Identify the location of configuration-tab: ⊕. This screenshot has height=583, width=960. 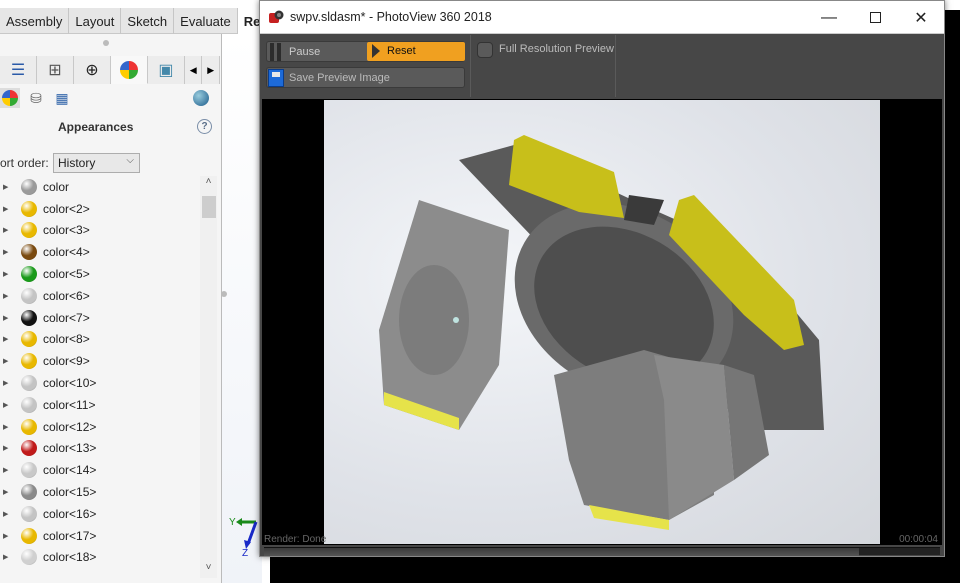
(92, 70).